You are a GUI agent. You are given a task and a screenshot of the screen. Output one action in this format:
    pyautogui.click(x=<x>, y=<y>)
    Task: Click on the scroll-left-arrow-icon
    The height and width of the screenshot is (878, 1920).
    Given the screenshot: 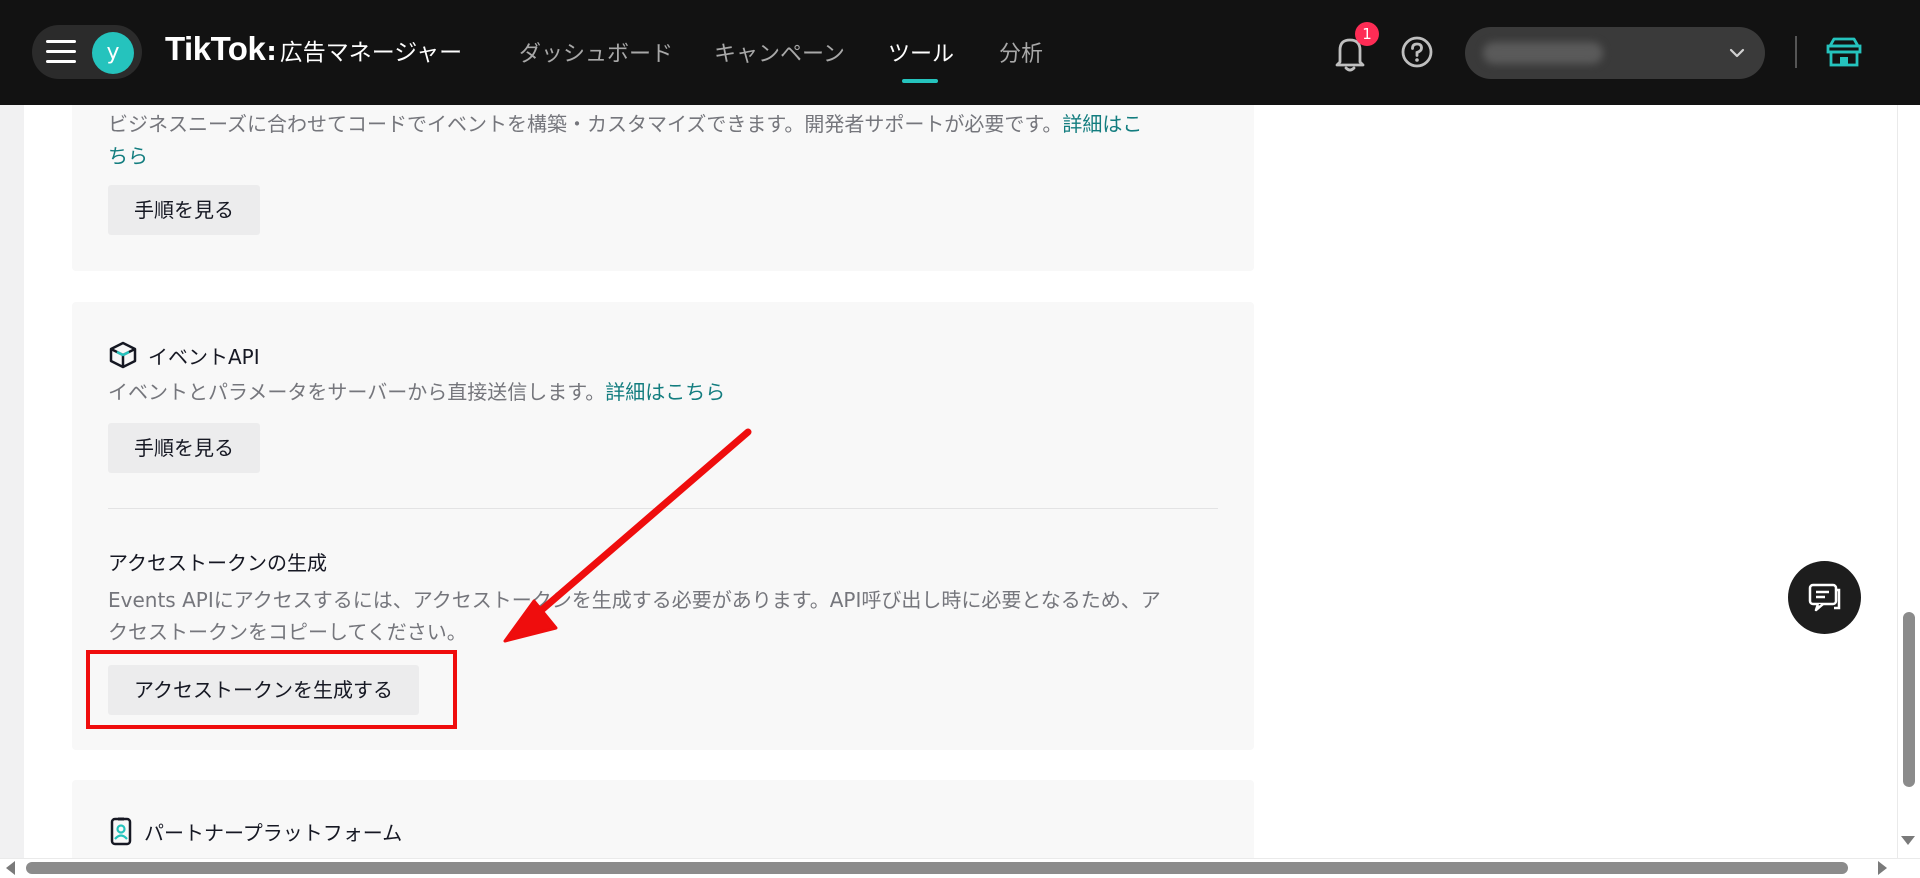 What is the action you would take?
    pyautogui.click(x=10, y=868)
    